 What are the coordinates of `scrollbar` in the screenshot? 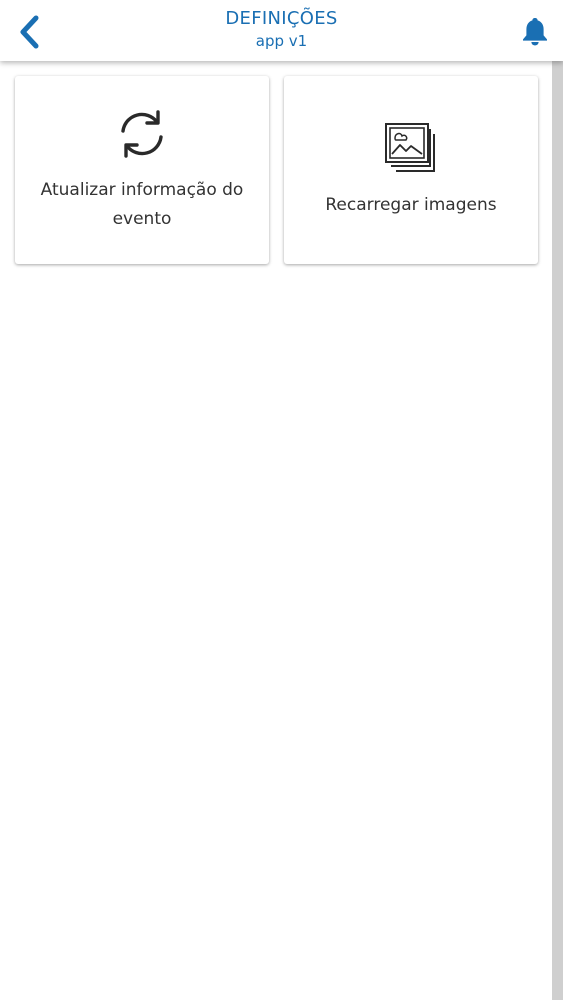 It's located at (557, 530).